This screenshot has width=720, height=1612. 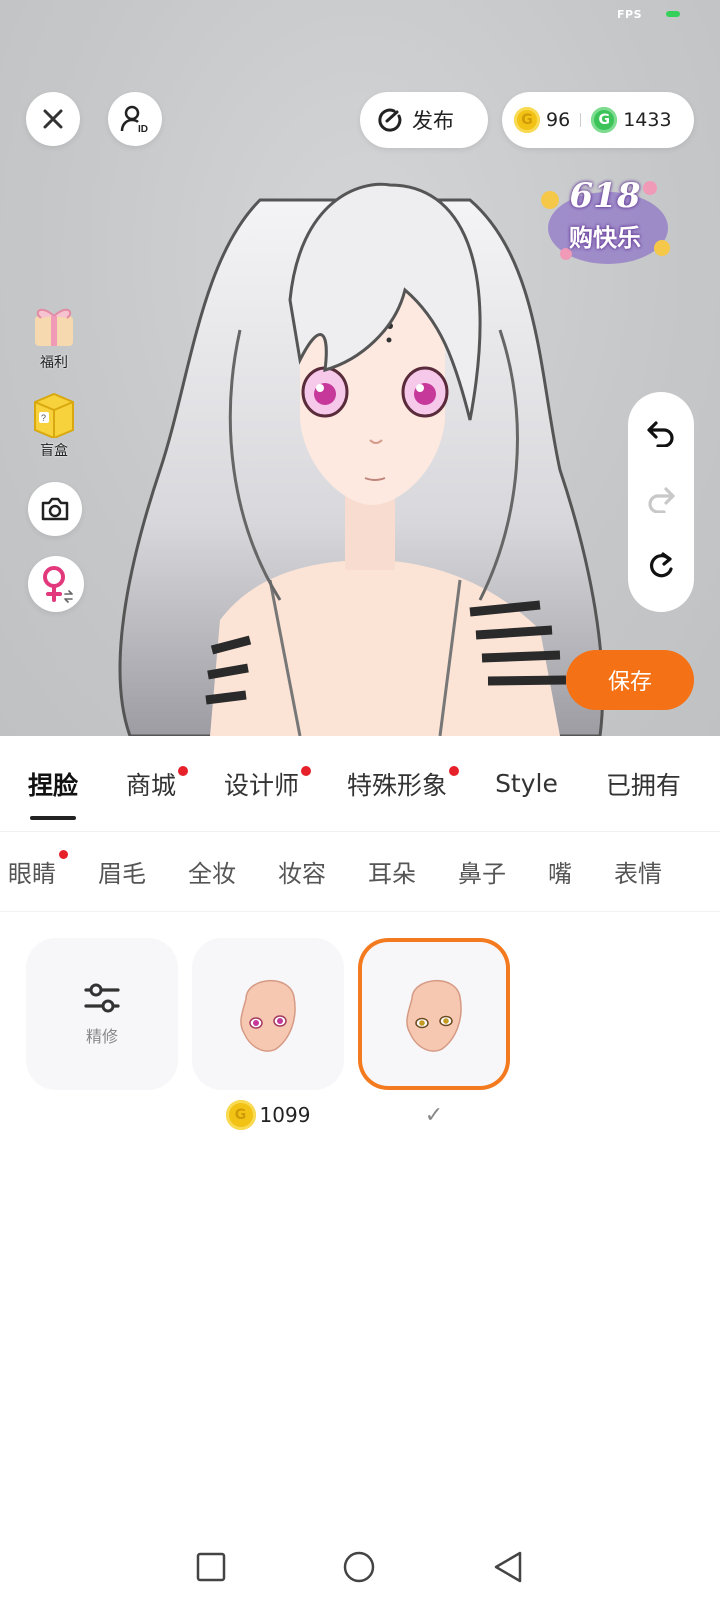 I want to click on female-symbol-icon, so click(x=58, y=584).